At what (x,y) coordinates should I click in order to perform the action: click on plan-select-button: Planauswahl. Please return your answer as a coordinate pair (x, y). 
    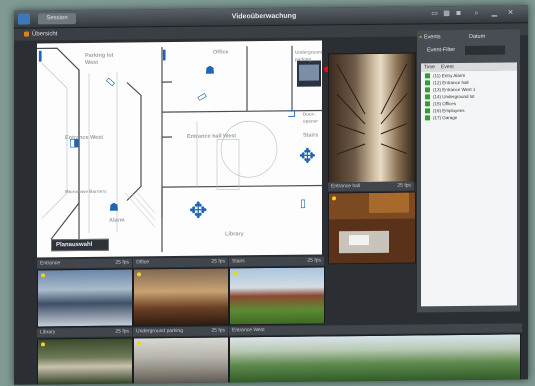
    Looking at the image, I should click on (80, 245).